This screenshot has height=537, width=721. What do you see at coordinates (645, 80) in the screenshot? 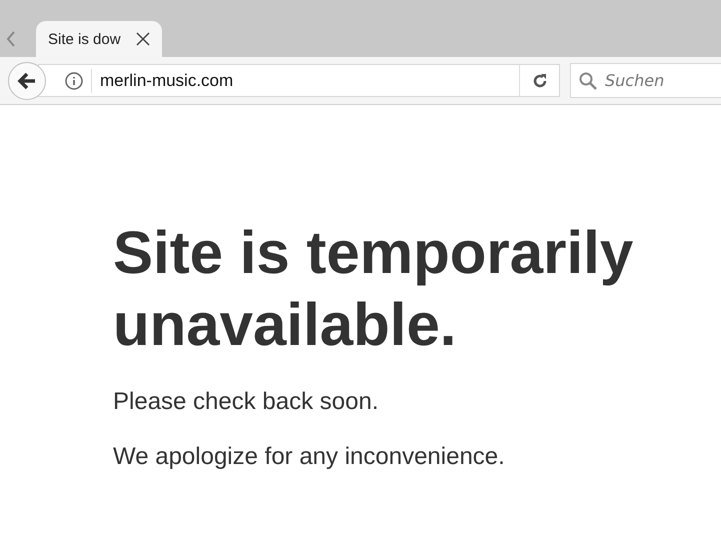
I see `search-bar: Suchen` at bounding box center [645, 80].